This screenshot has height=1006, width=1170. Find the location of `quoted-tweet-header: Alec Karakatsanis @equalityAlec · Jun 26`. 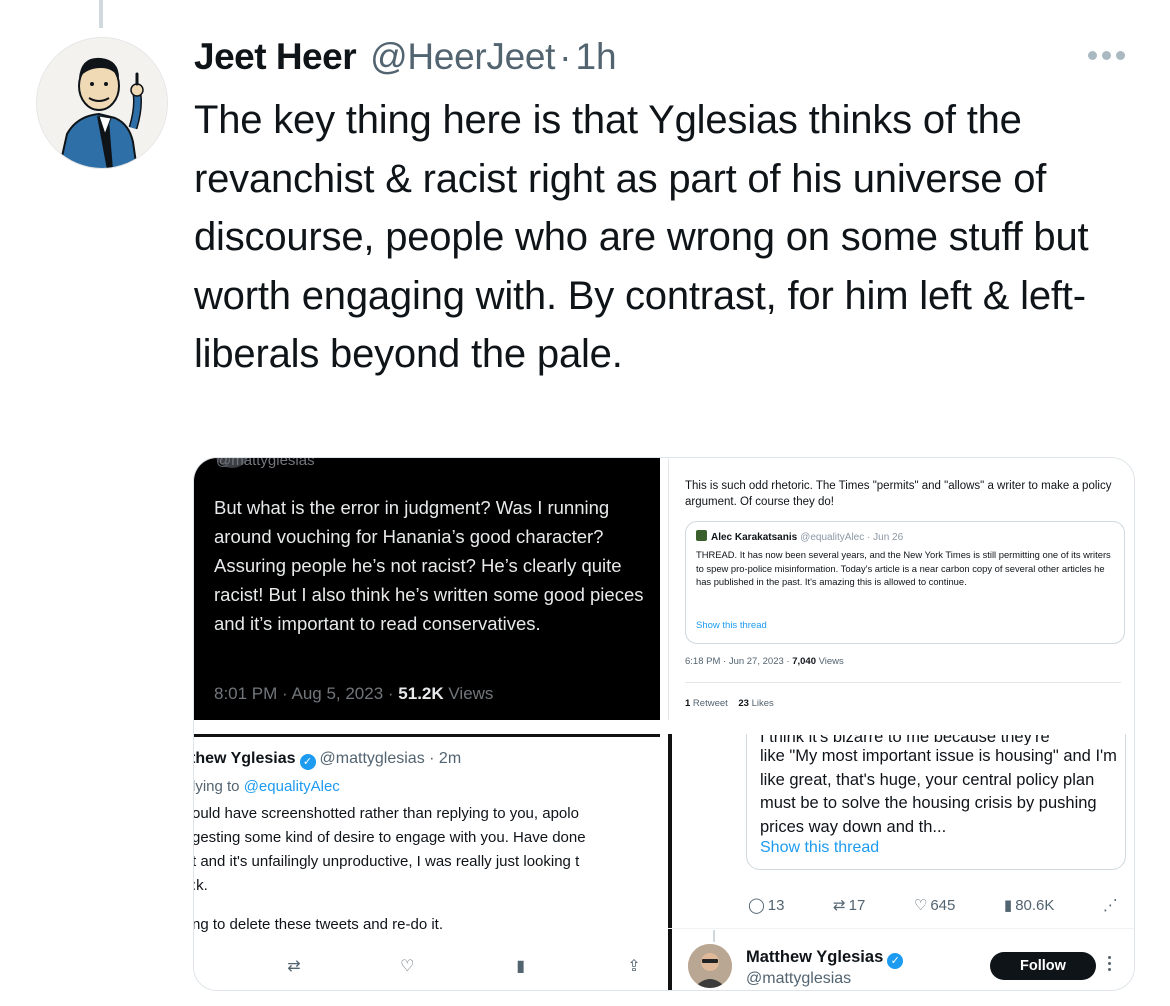

quoted-tweet-header: Alec Karakatsanis @equalityAlec · Jun 26 is located at coordinates (799, 536).